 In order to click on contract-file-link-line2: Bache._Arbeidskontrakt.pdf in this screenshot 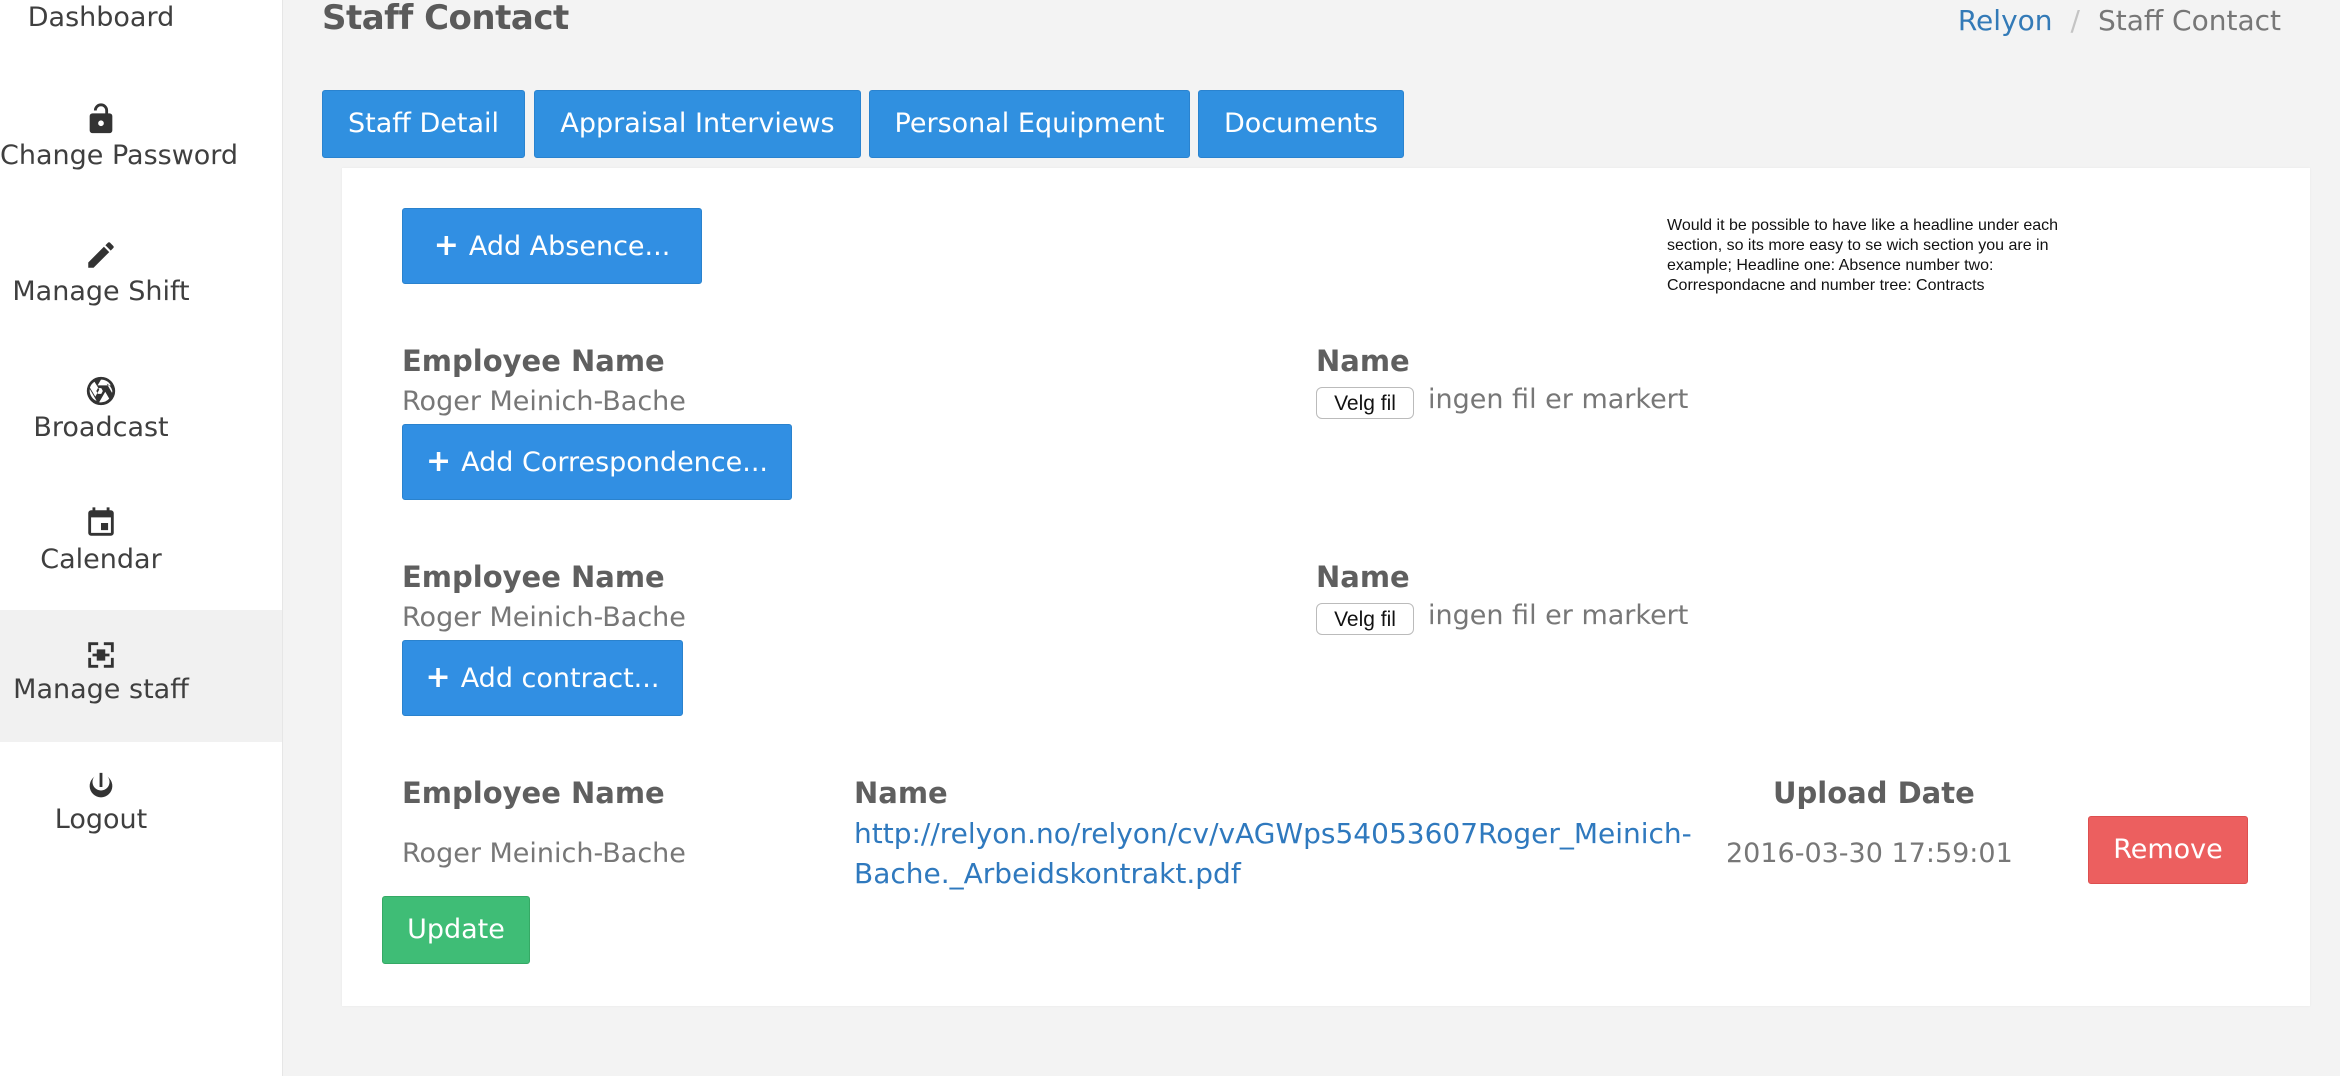, I will do `click(1047, 873)`.